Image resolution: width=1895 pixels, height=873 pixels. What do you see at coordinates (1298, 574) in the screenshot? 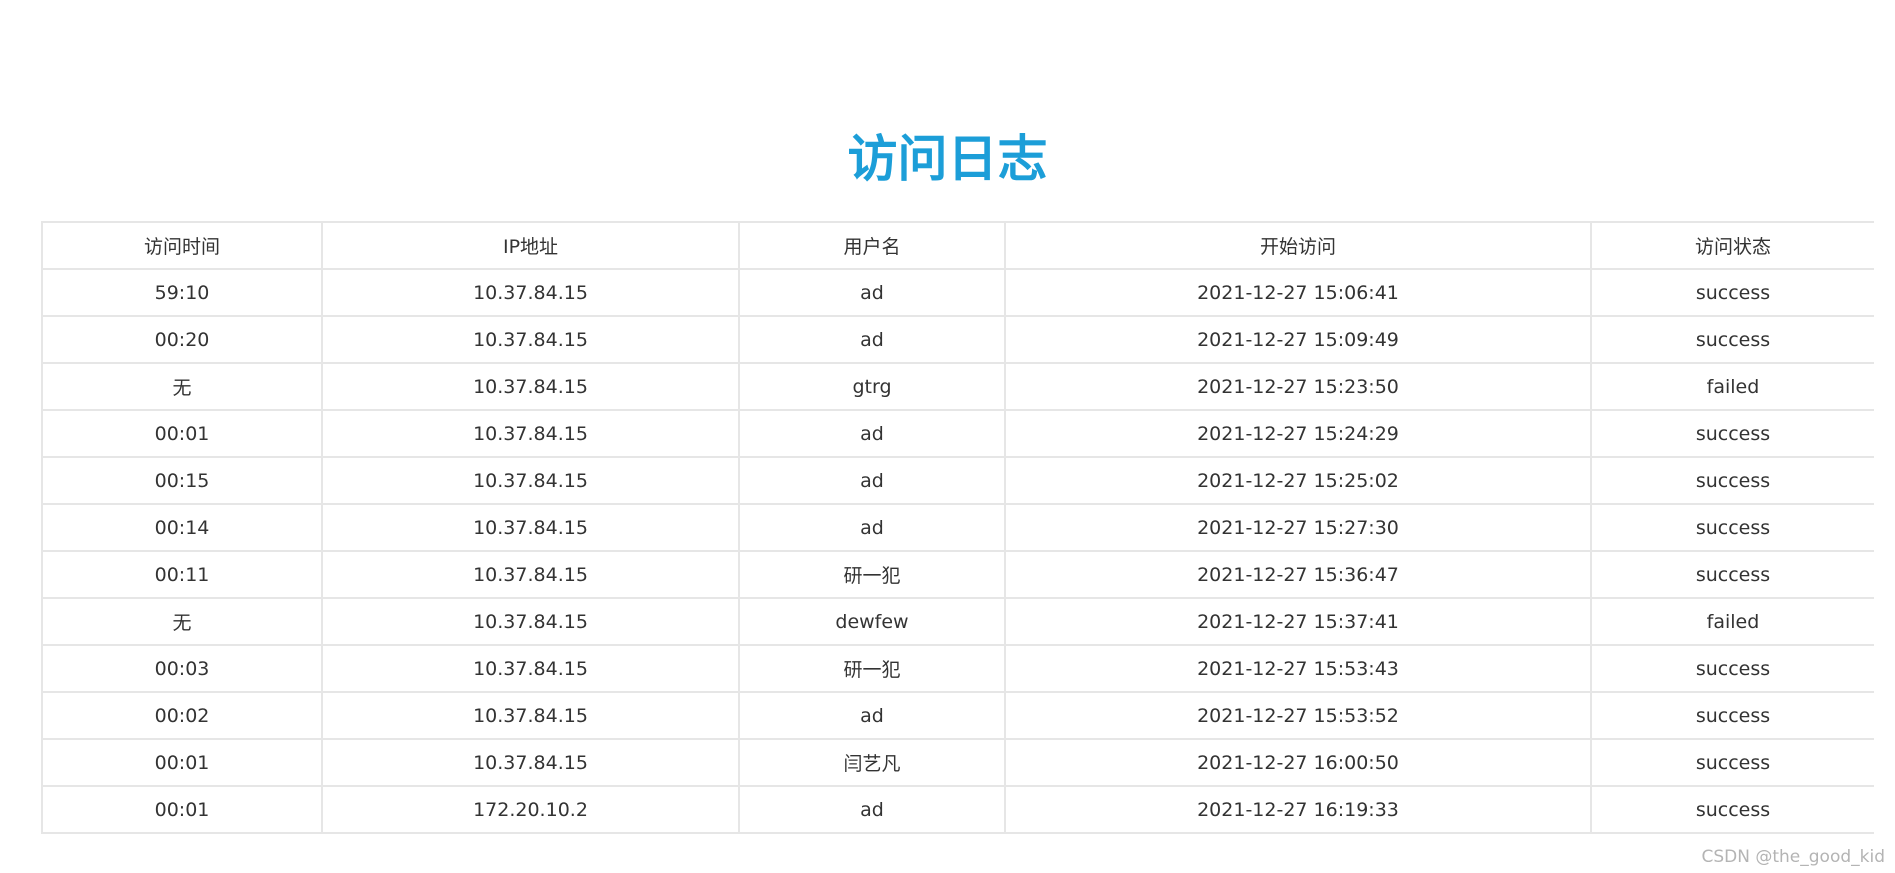
I see `cell-start-access: 2021-12-27 15:36:47` at bounding box center [1298, 574].